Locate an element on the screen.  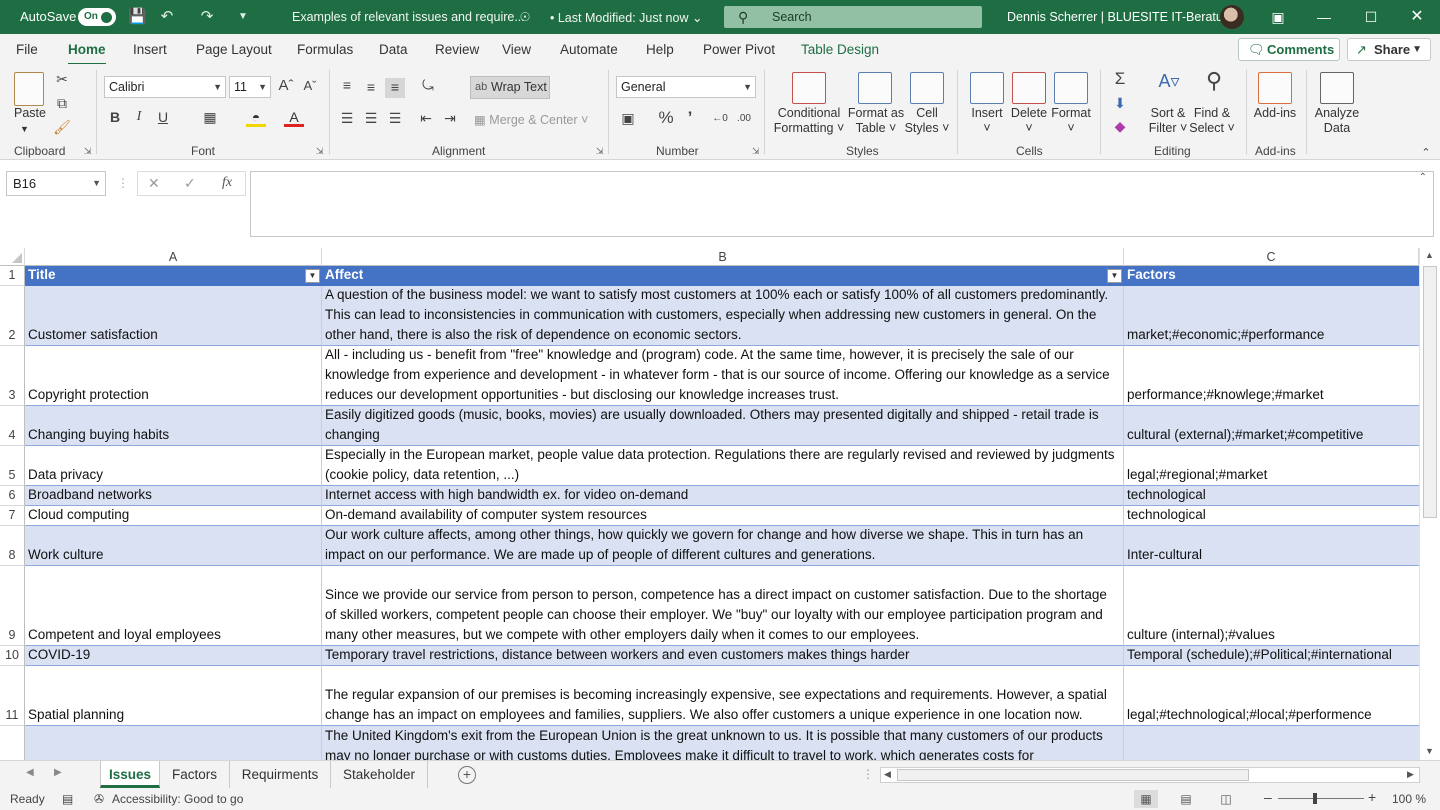
number-format-select: General ▼ is located at coordinates (686, 87).